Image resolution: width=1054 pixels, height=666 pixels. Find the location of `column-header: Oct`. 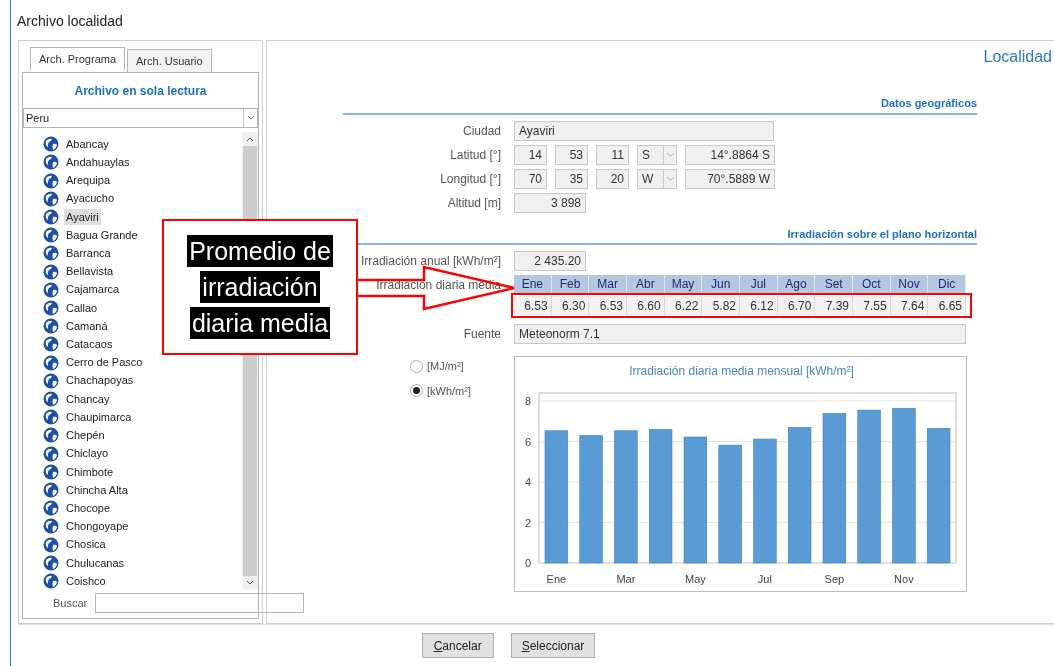

column-header: Oct is located at coordinates (872, 284).